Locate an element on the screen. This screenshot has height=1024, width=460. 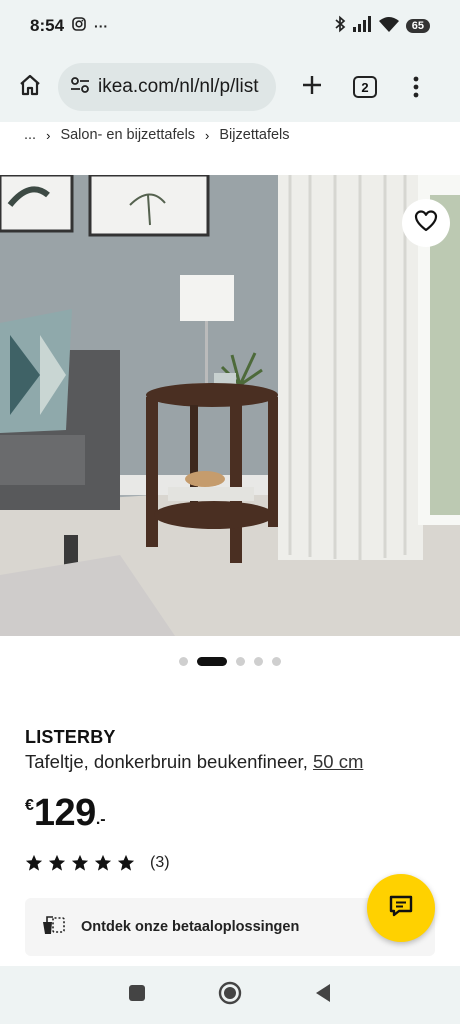
price-currency: € is located at coordinates (29, 805).